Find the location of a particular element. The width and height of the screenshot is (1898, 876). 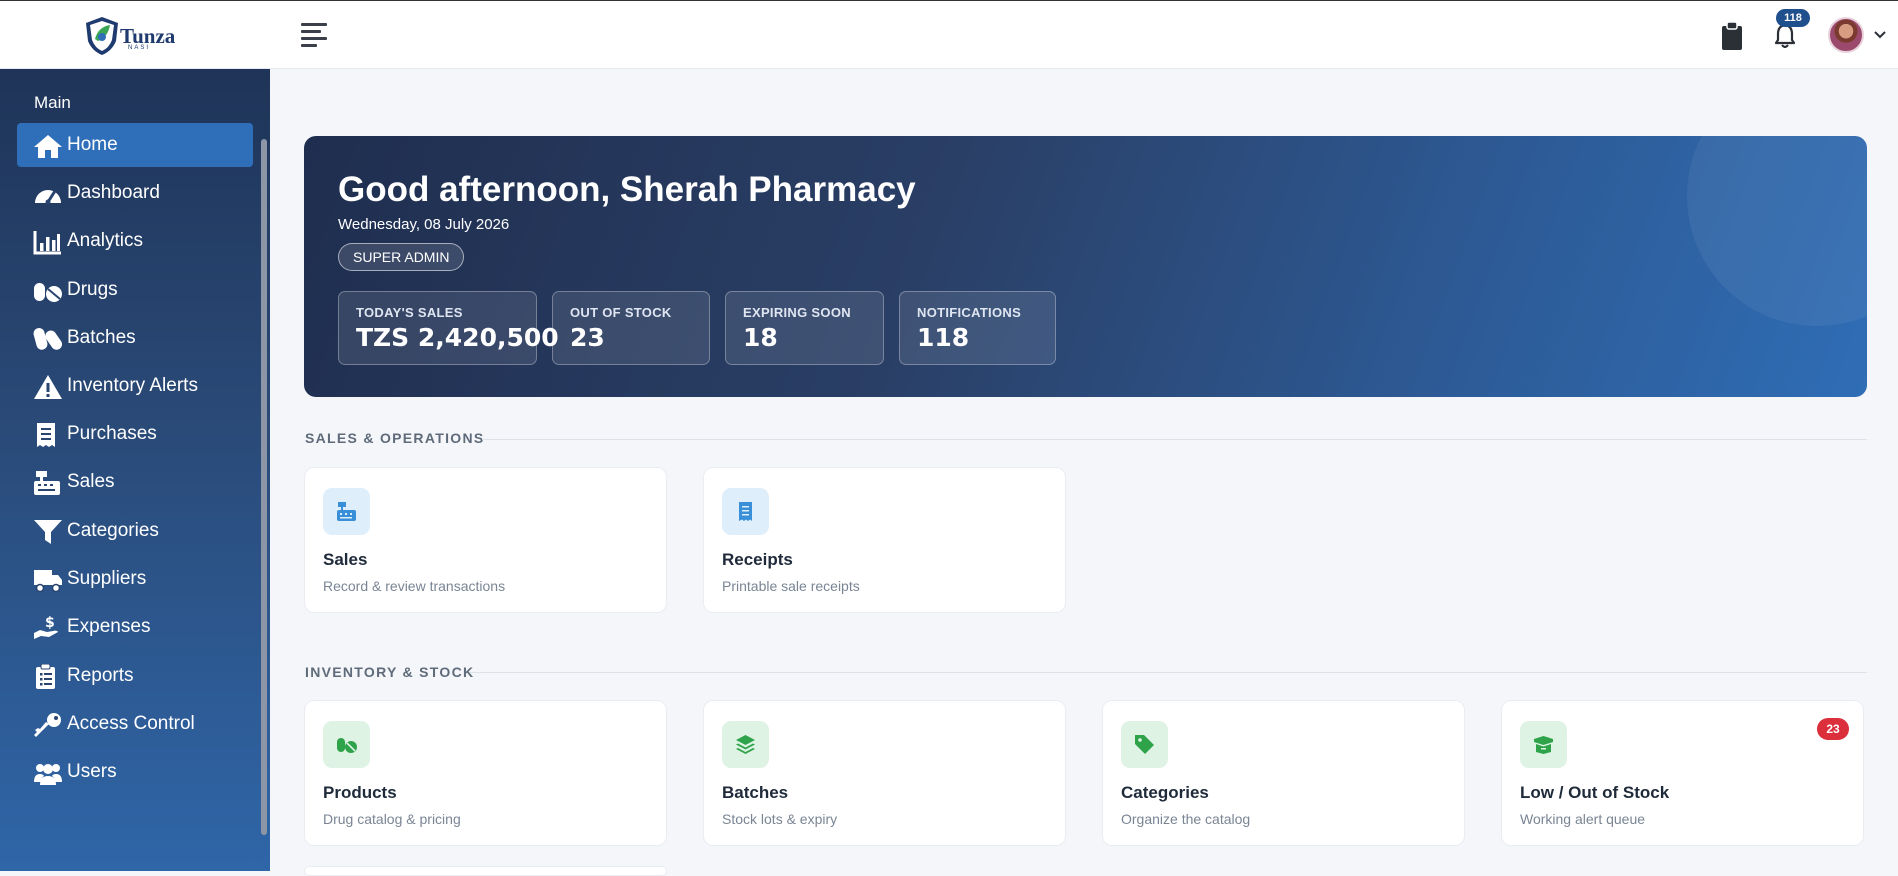

current-date: Wednesday, 08 July 2026 is located at coordinates (424, 224).